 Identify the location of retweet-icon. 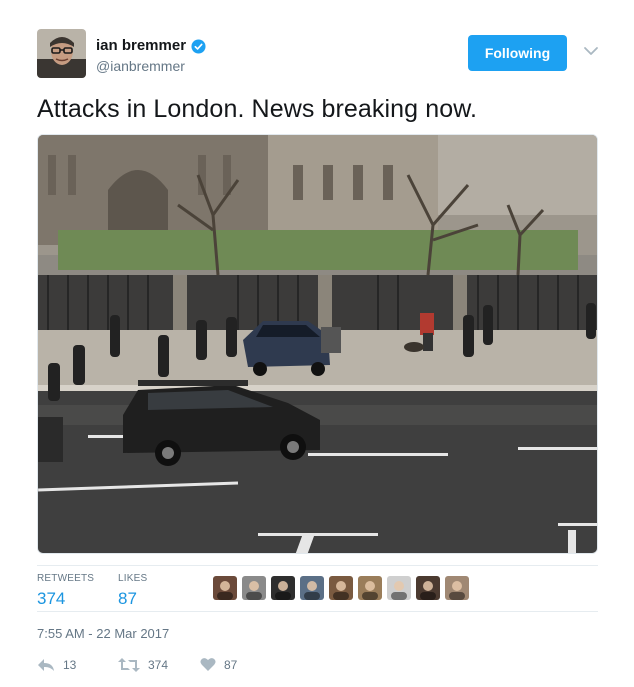
(129, 665).